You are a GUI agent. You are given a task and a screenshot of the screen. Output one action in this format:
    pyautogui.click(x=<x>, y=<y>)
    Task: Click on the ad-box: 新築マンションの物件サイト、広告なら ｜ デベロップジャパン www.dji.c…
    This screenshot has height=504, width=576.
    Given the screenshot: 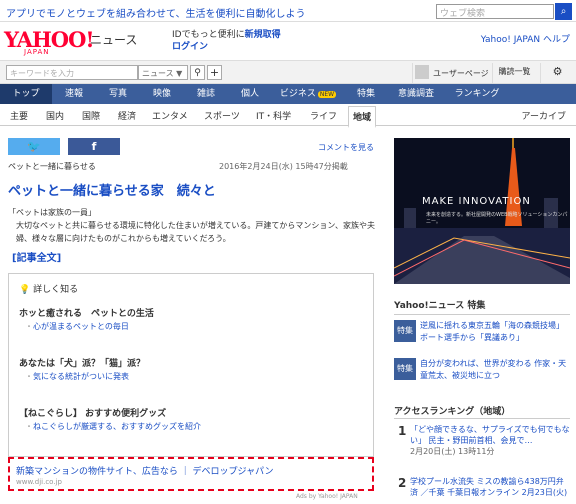 What is the action you would take?
    pyautogui.click(x=191, y=474)
    